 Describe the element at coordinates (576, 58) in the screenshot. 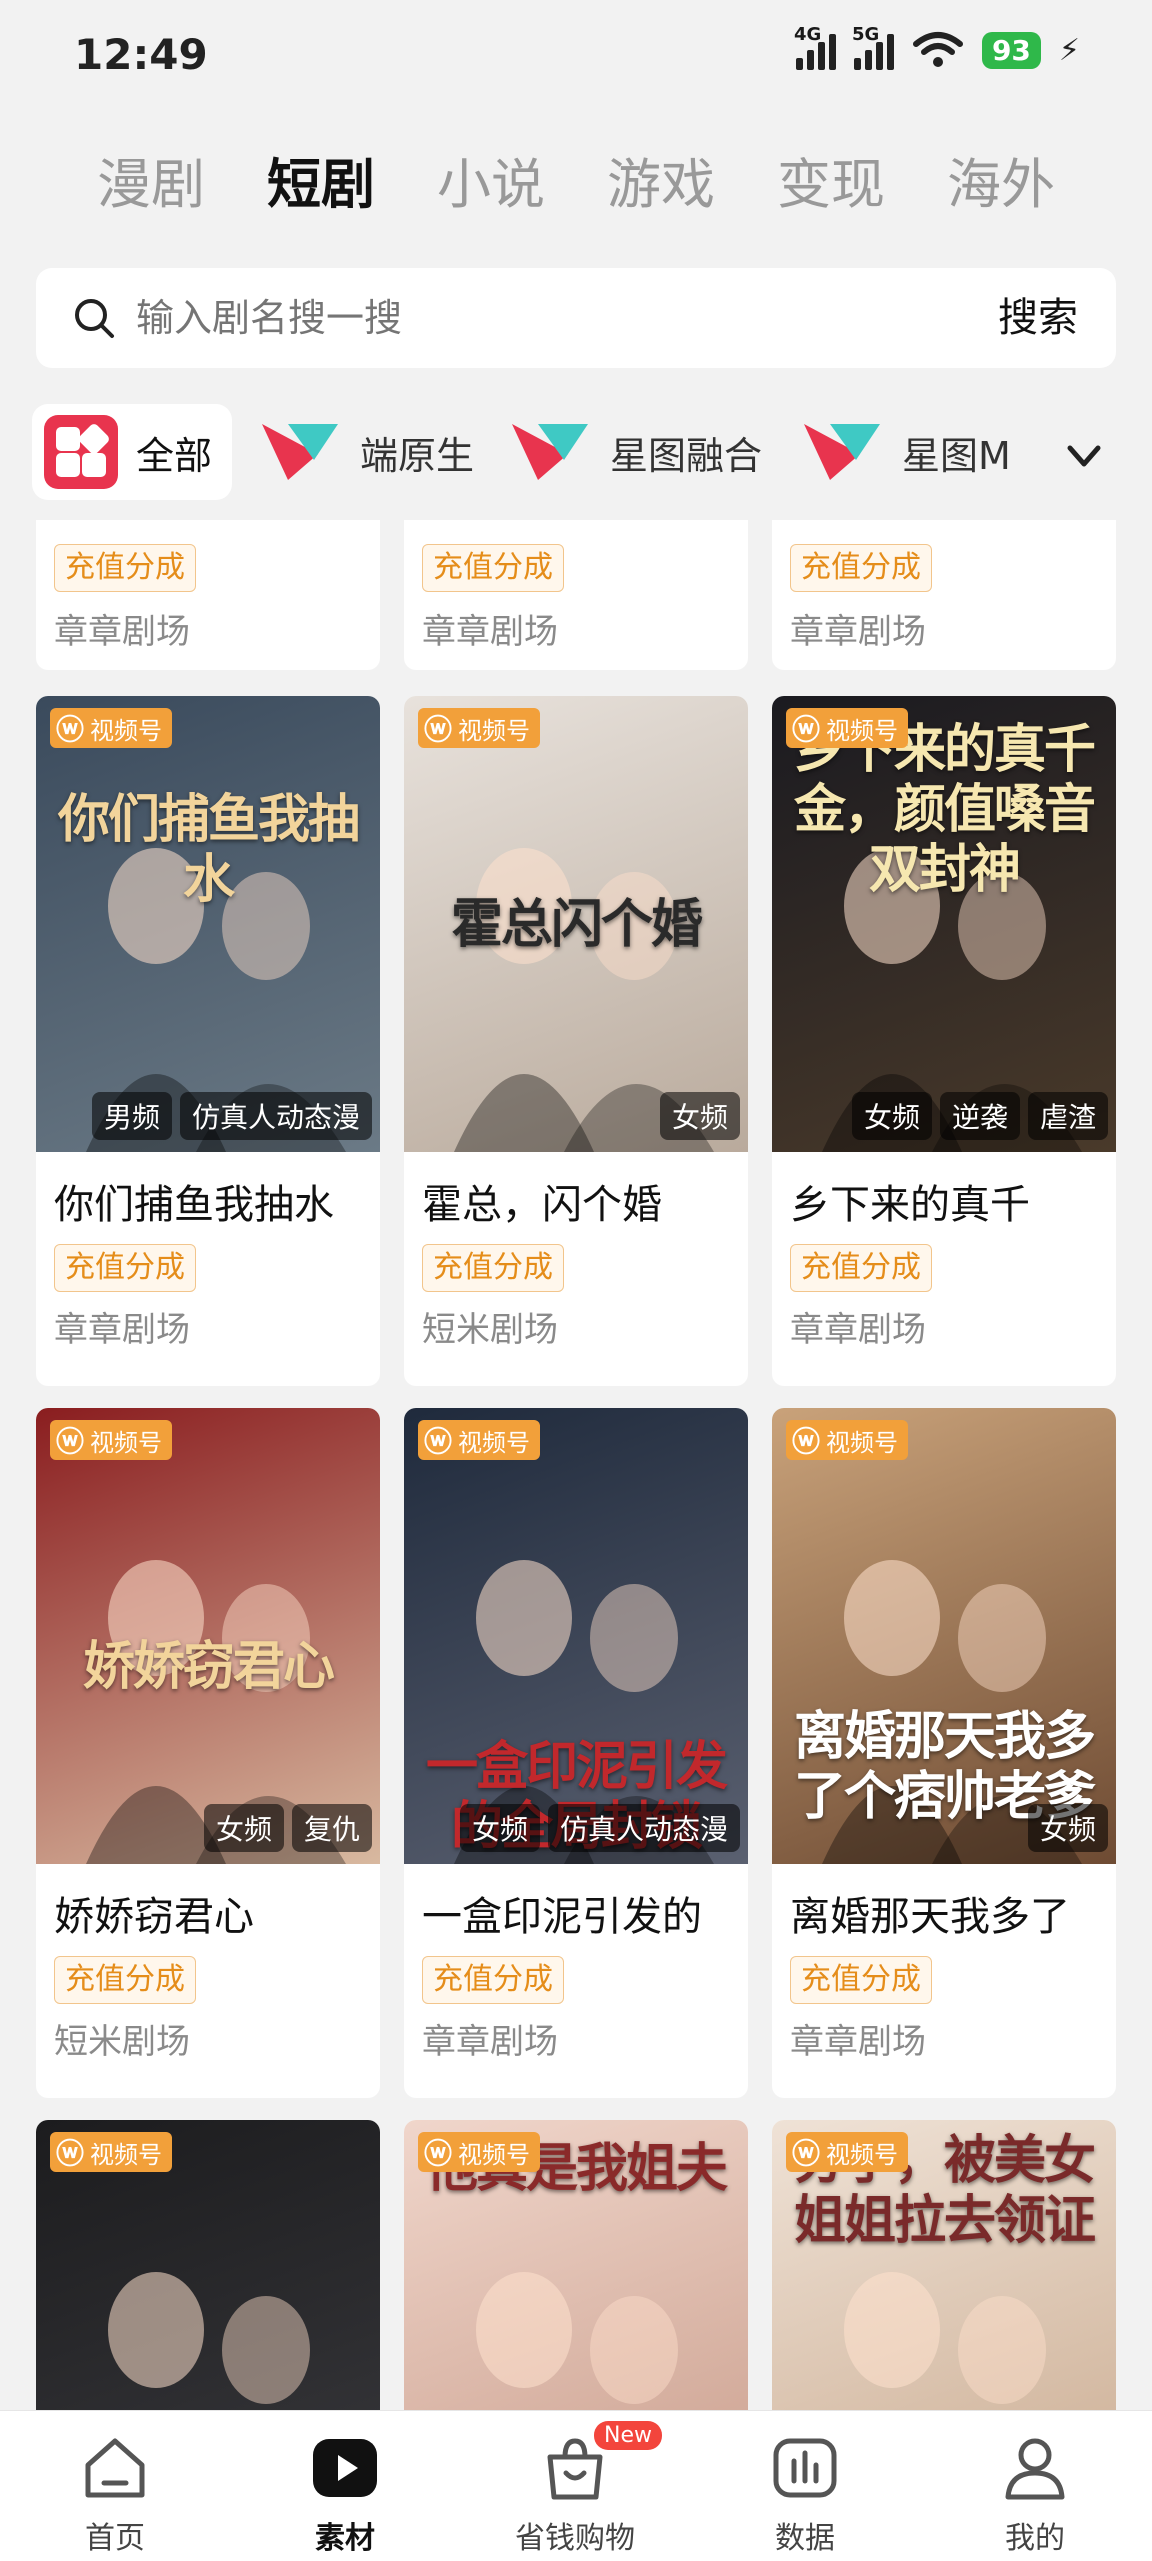

I see `status-bar: 12:49 4G 5G 93 ⚡` at that location.